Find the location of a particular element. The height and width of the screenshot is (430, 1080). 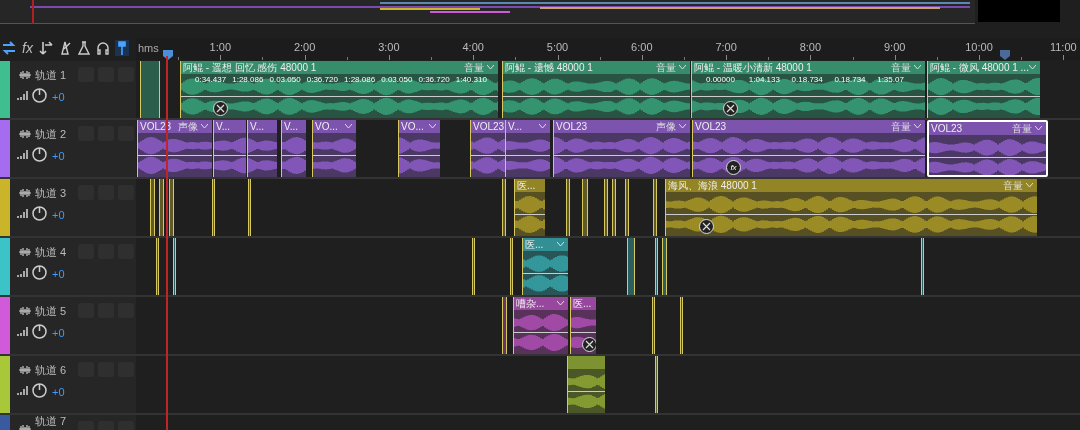

audio-clip: 海风、海浪 48000 1 音量 is located at coordinates (851, 207).